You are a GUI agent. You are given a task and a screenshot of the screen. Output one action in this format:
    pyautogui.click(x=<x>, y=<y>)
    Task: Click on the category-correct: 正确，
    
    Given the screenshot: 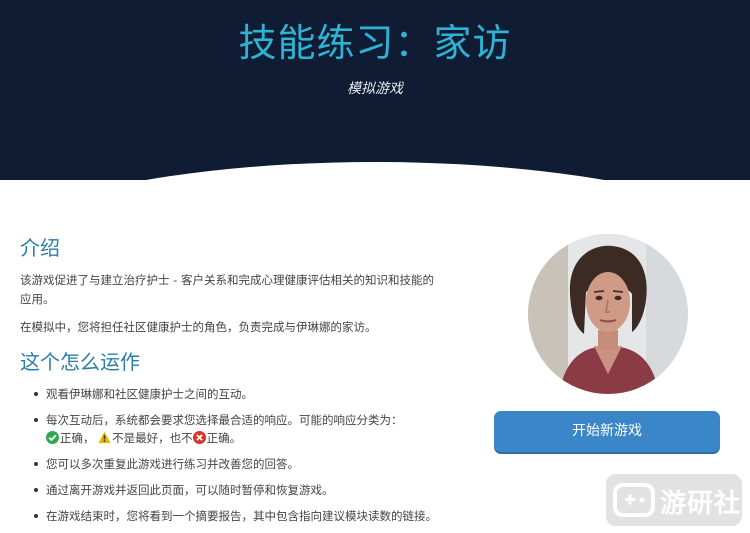 What is the action you would take?
    pyautogui.click(x=77, y=438)
    